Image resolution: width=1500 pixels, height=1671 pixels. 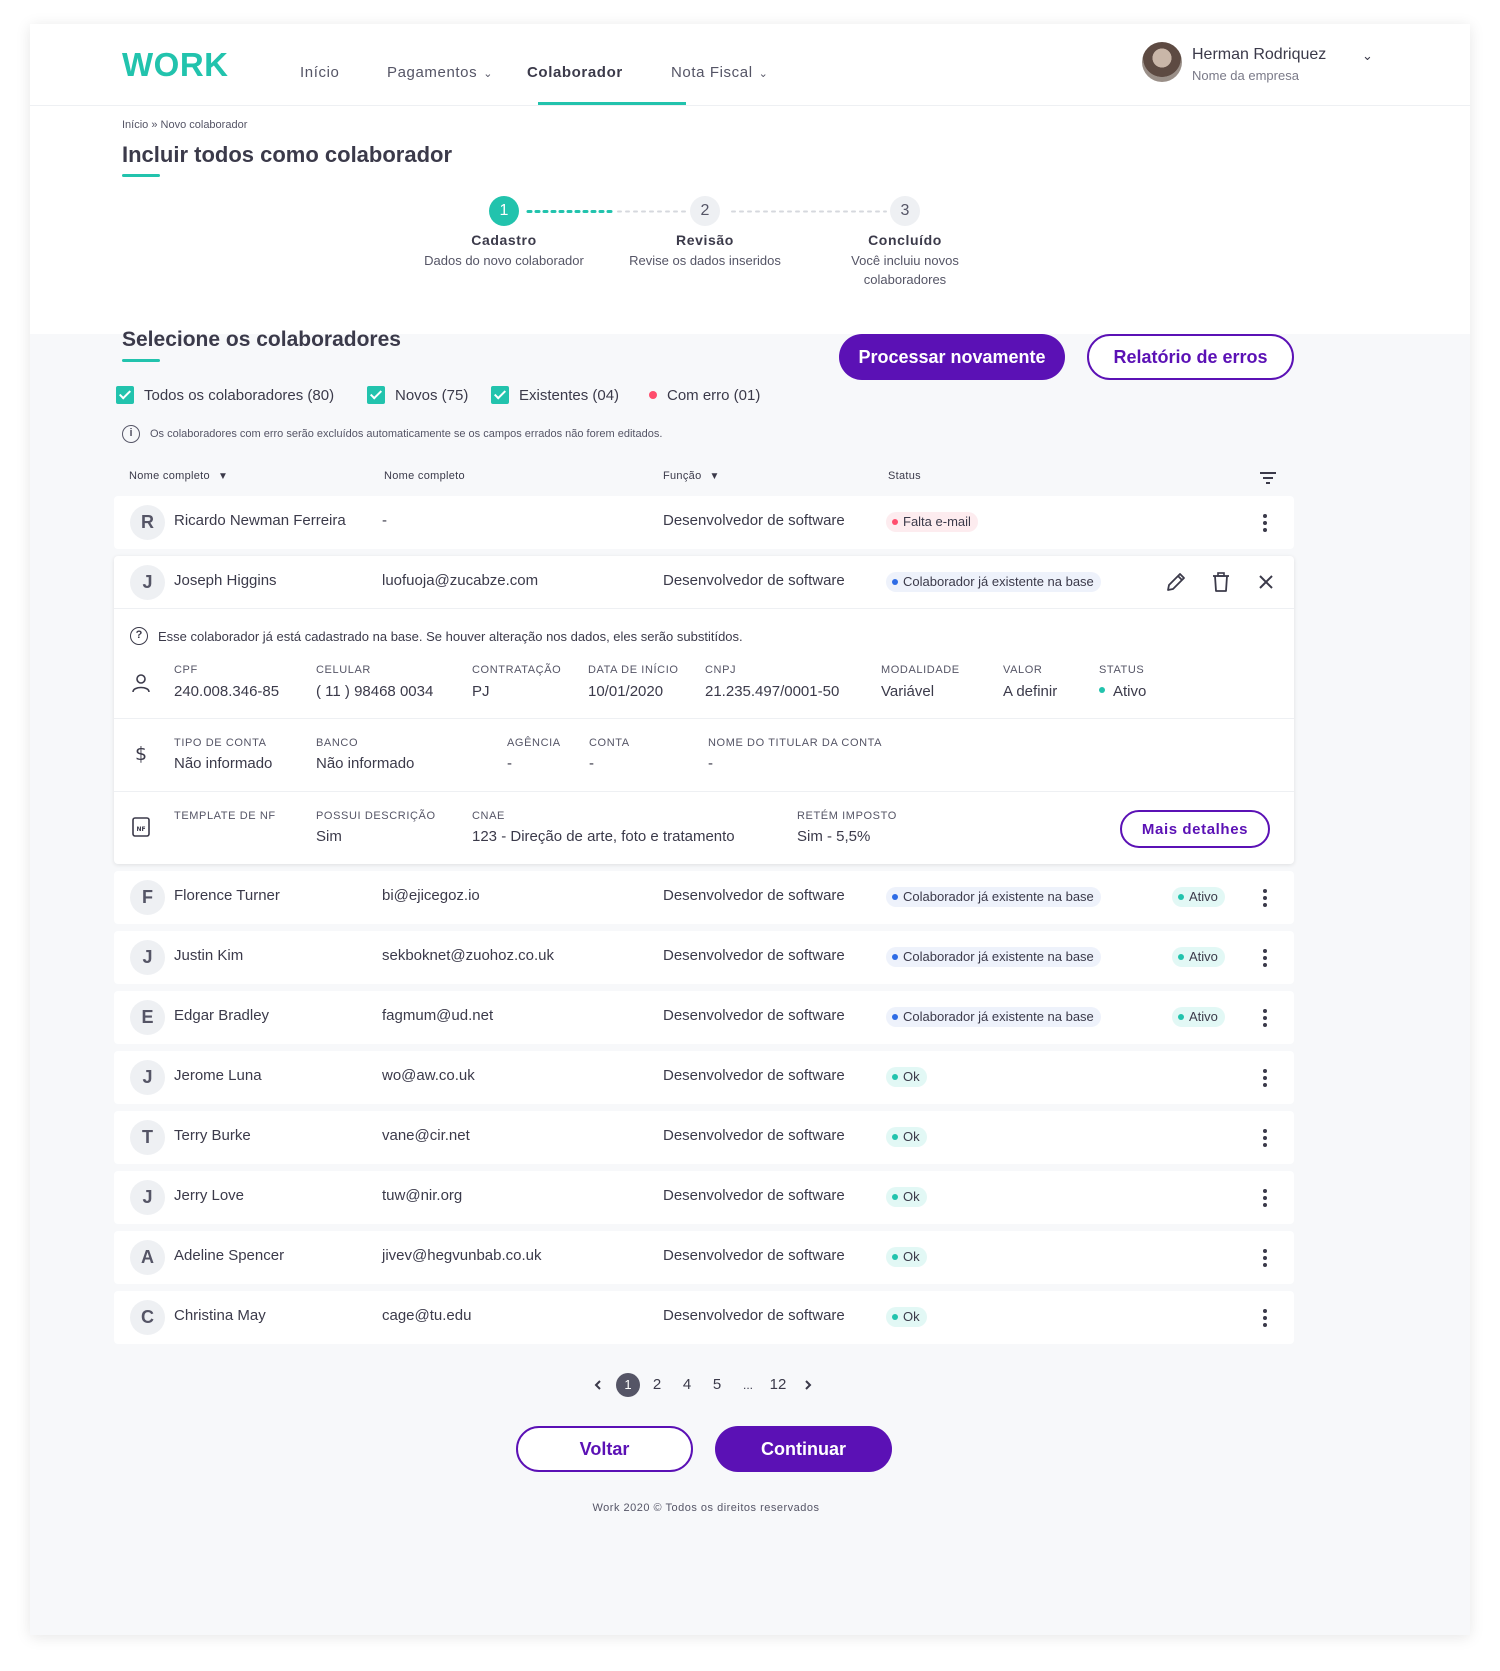 I want to click on status-text: Ok, so click(x=911, y=1316).